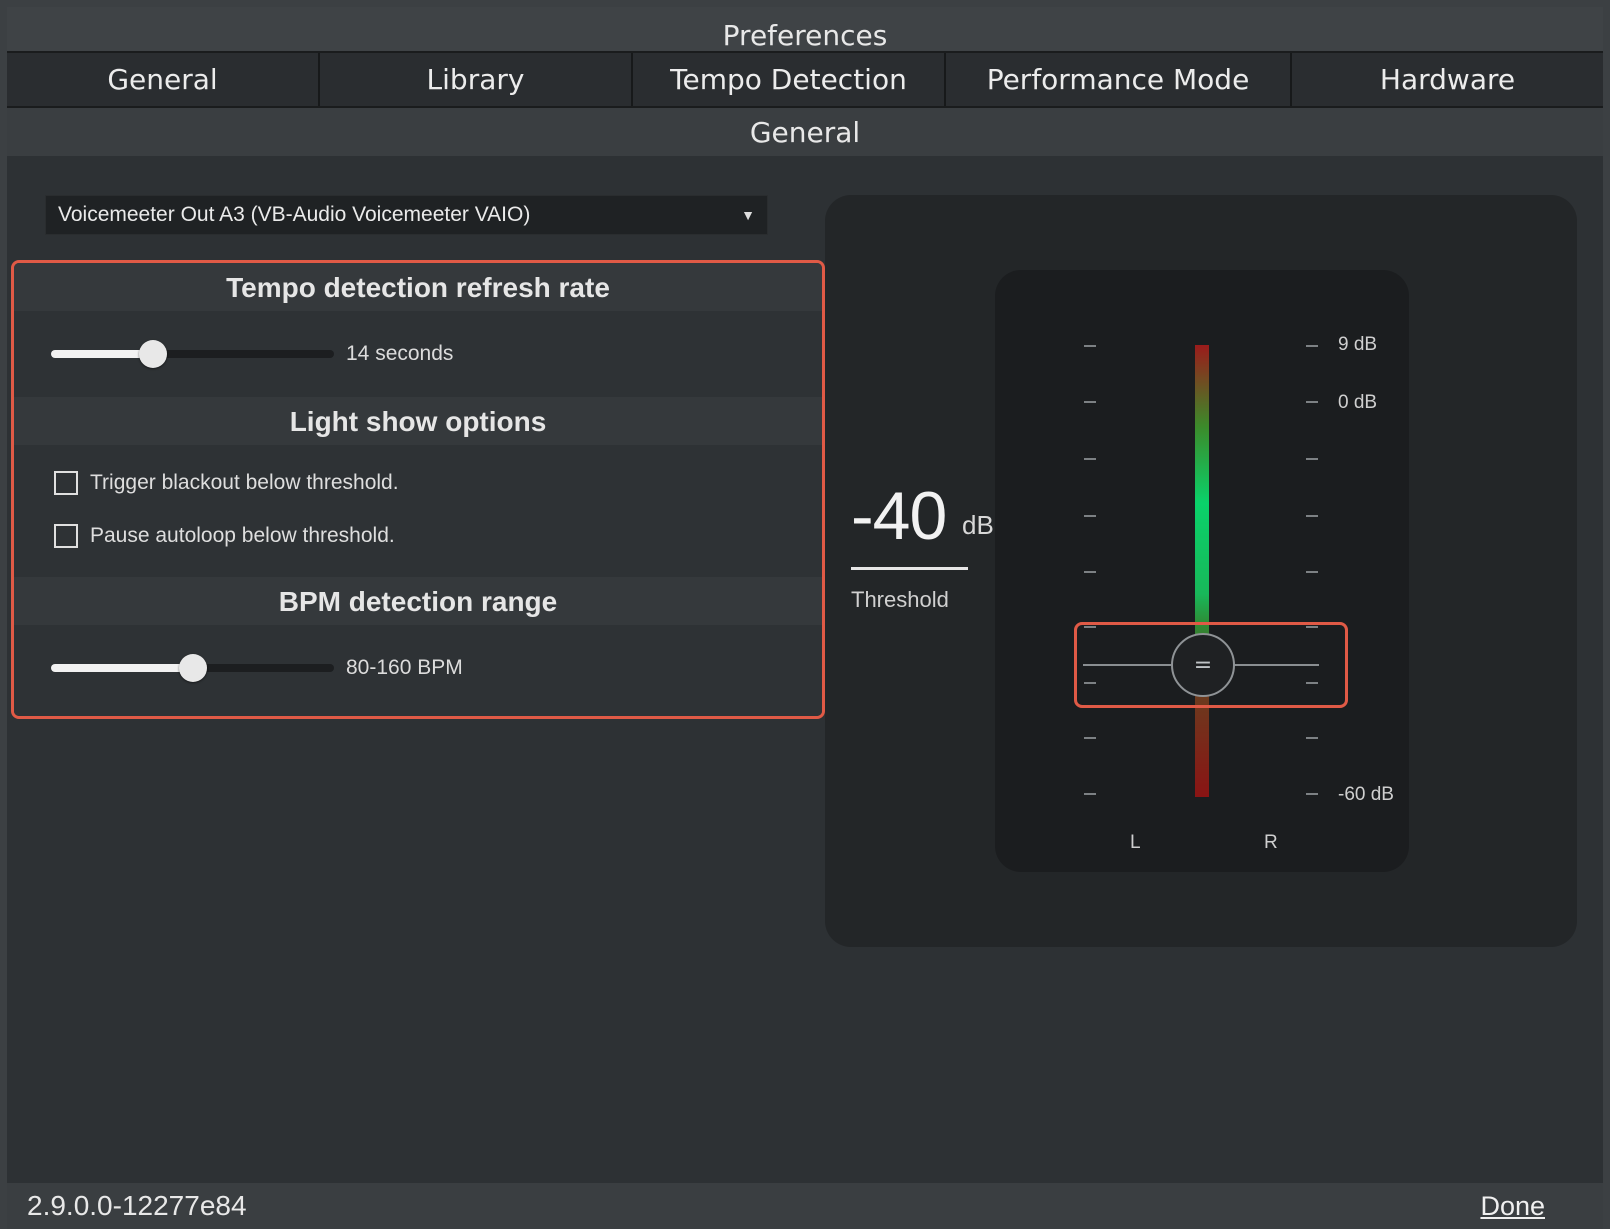 Image resolution: width=1610 pixels, height=1229 pixels. Describe the element at coordinates (122, 668) in the screenshot. I see `bpm-range-slider-fill` at that location.